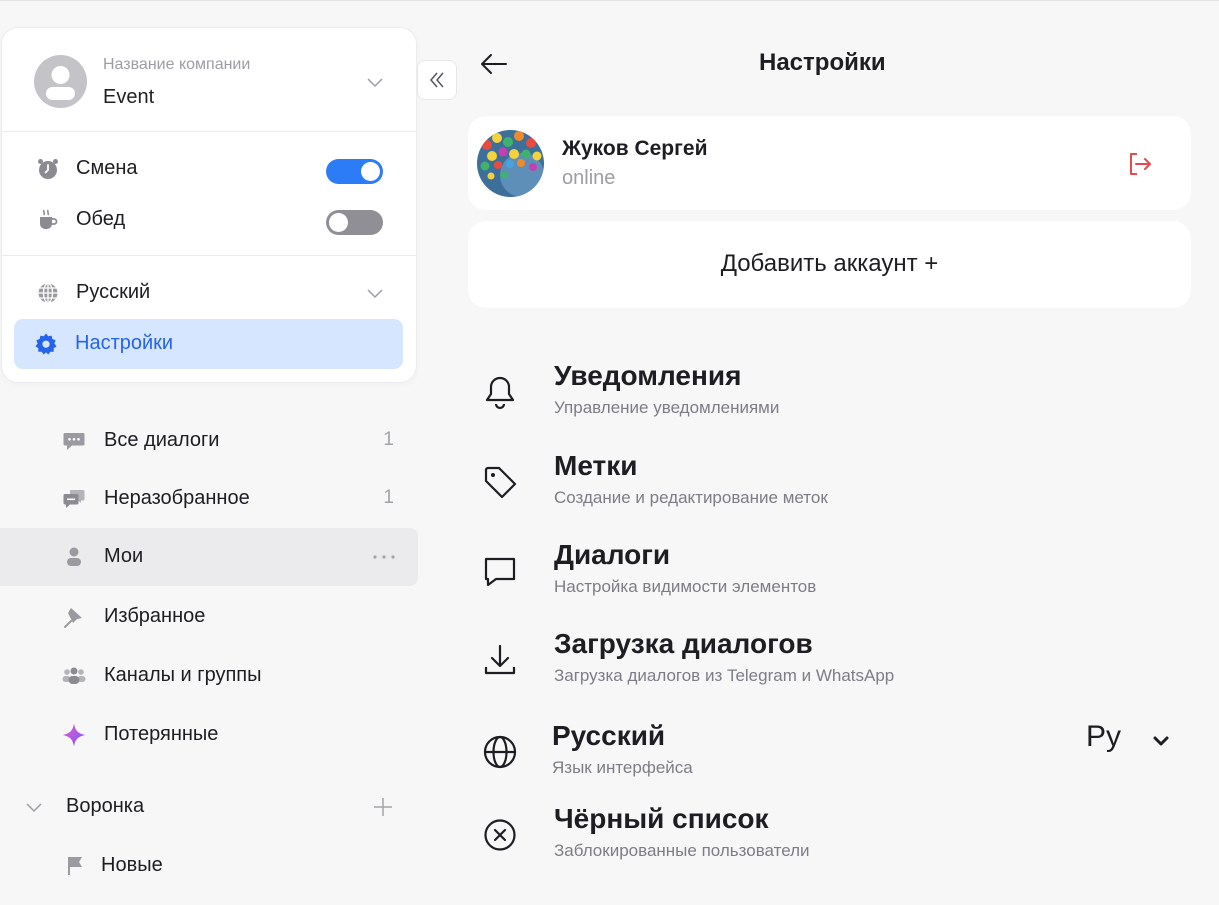  I want to click on setting-subtitle: Настройка видимости элементов, so click(685, 586).